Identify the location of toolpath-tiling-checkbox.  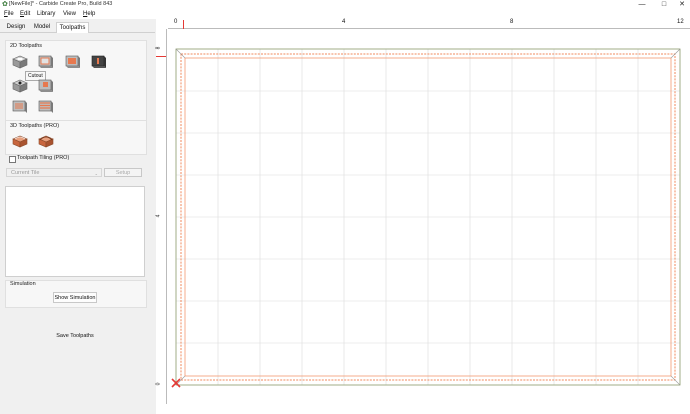
(12, 159).